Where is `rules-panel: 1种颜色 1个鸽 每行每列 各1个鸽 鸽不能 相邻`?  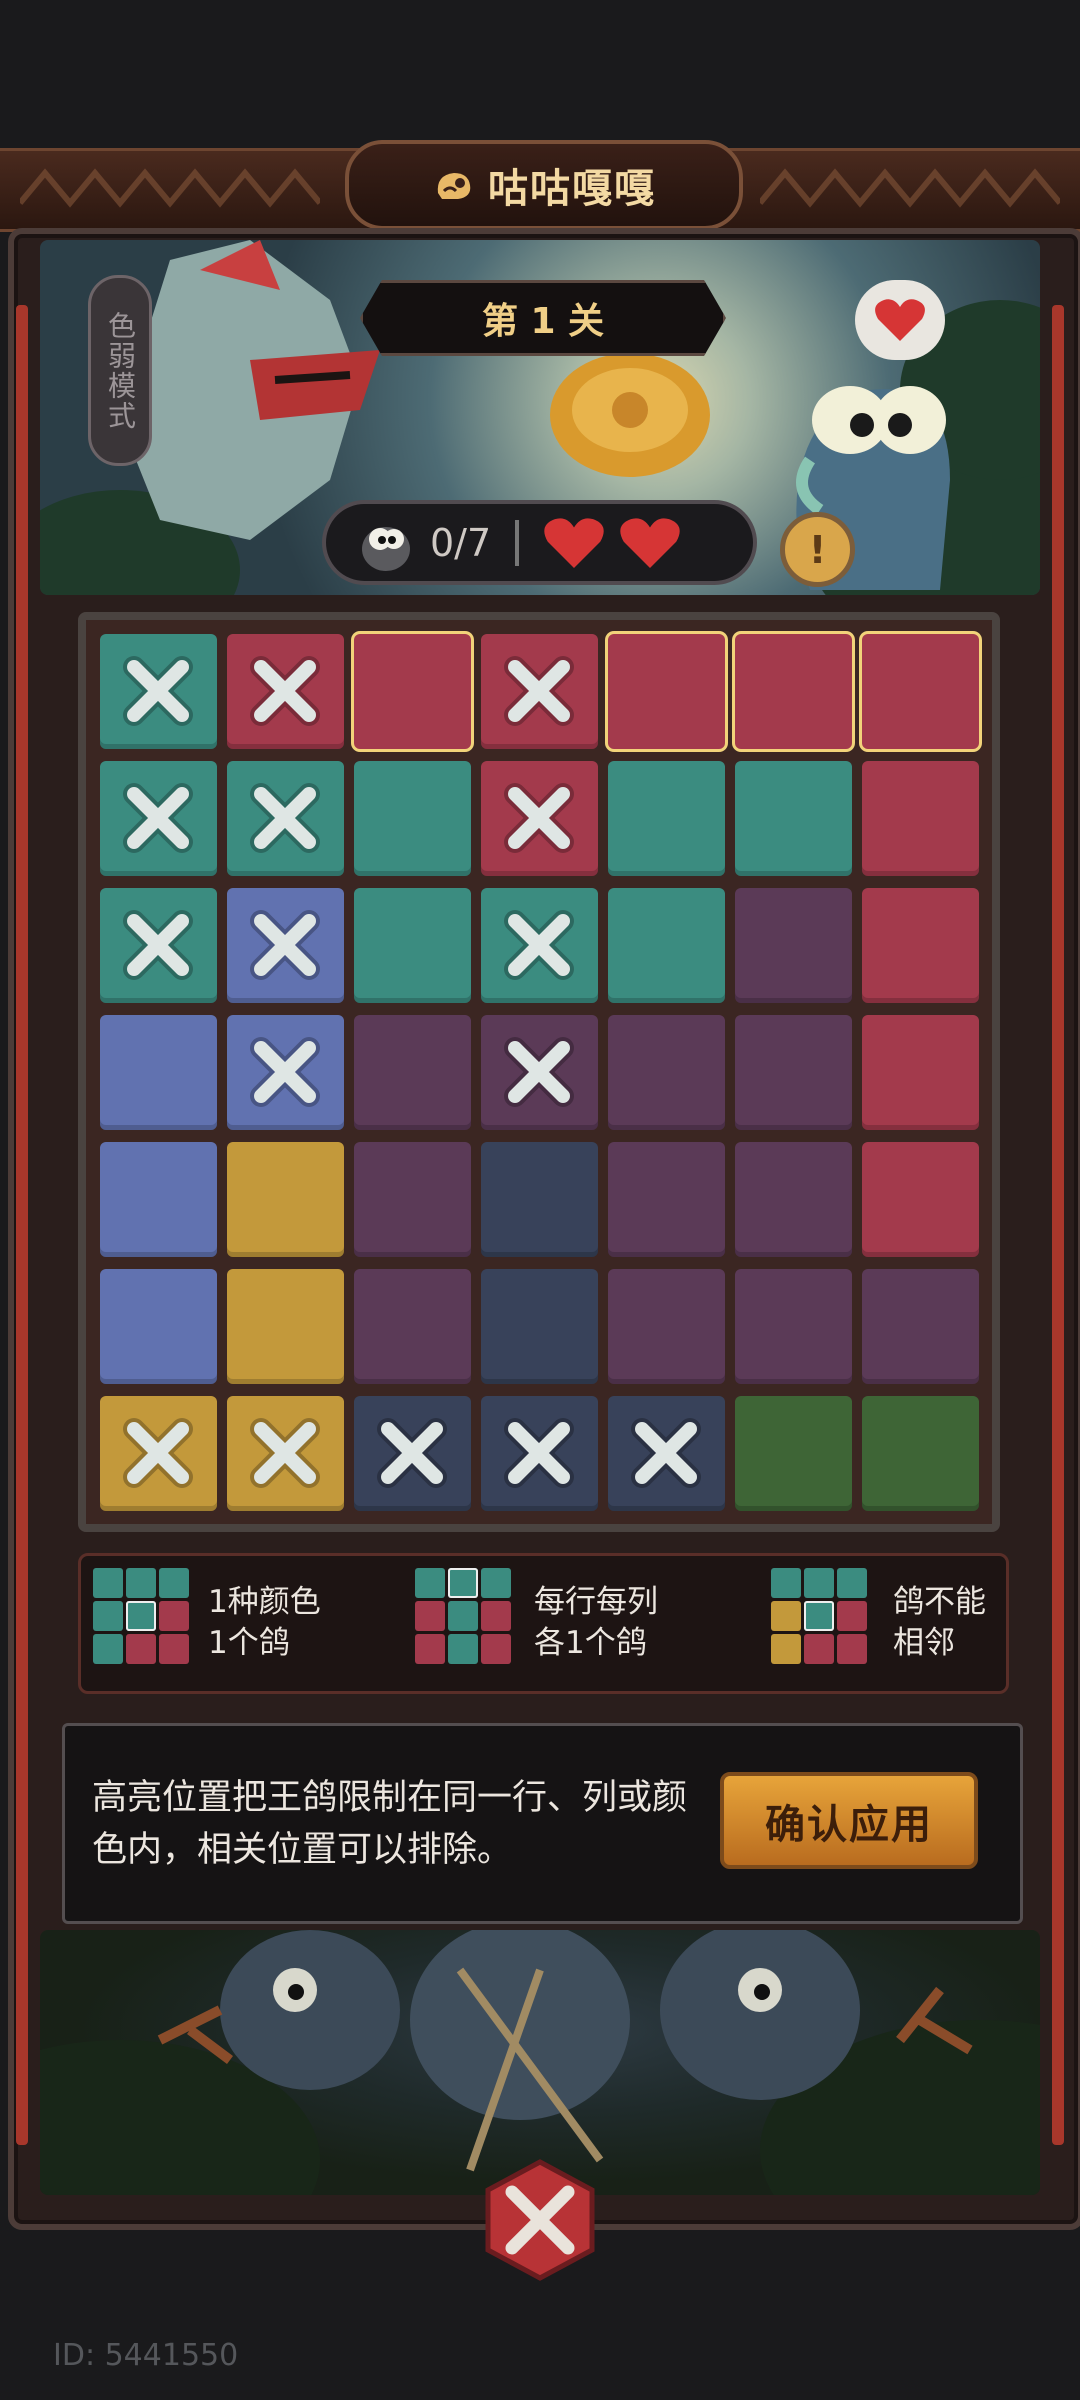 rules-panel: 1种颜色 1个鸽 每行每列 各1个鸽 鸽不能 相邻 is located at coordinates (543, 1623).